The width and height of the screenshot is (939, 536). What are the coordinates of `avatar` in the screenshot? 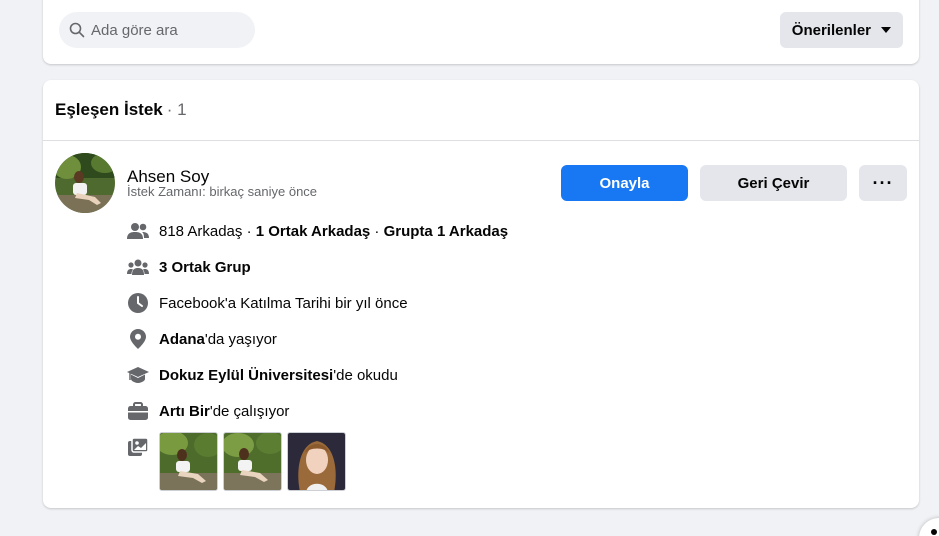 It's located at (85, 183).